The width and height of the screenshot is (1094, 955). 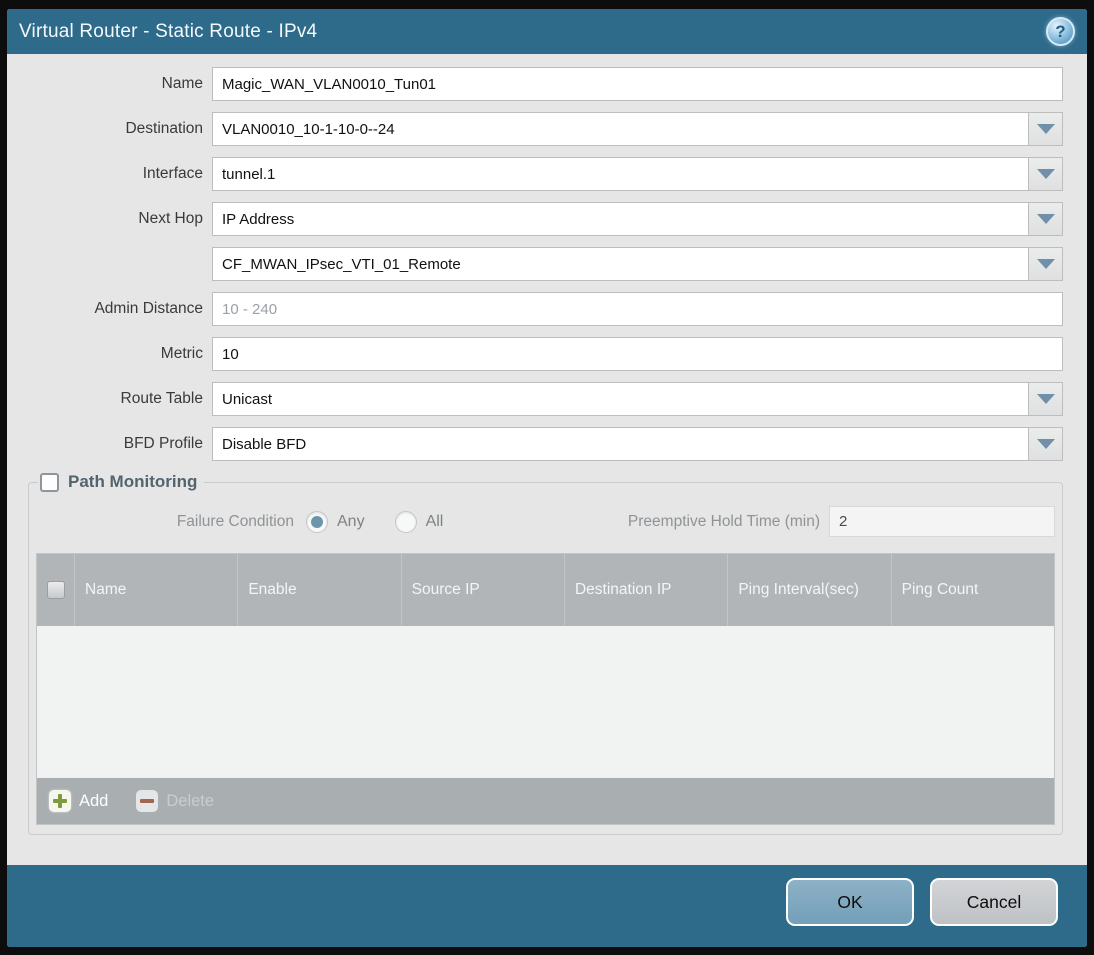 I want to click on table-action-bar: Add Delete, so click(x=545, y=801).